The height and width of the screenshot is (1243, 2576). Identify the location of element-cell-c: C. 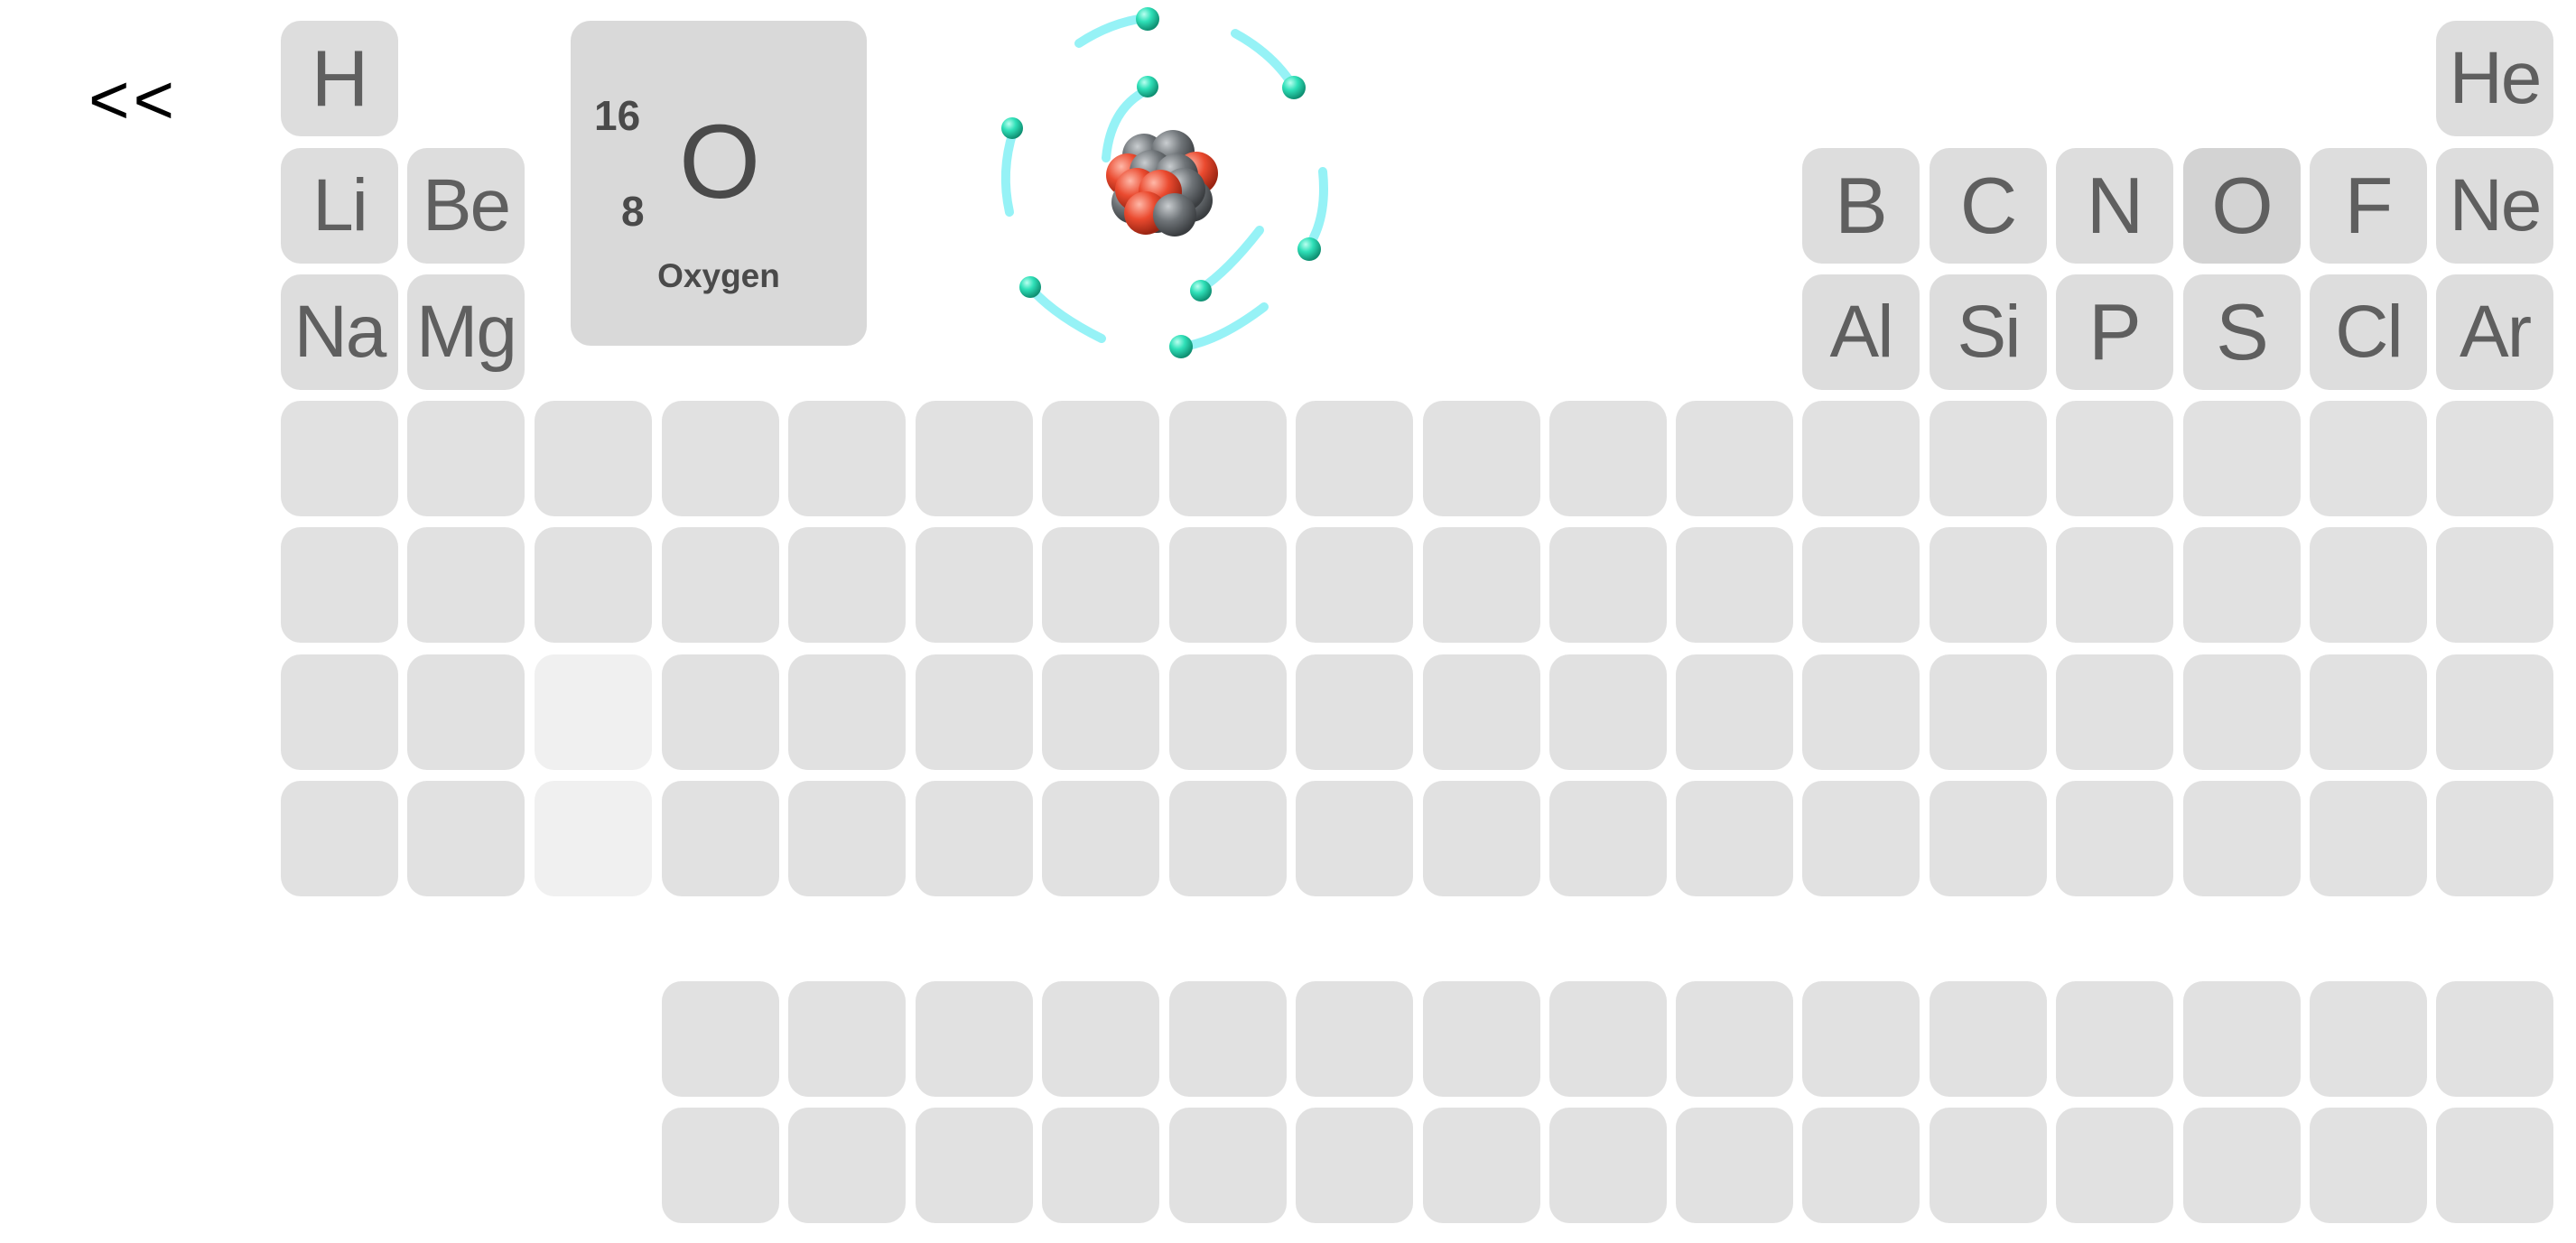
(1988, 206).